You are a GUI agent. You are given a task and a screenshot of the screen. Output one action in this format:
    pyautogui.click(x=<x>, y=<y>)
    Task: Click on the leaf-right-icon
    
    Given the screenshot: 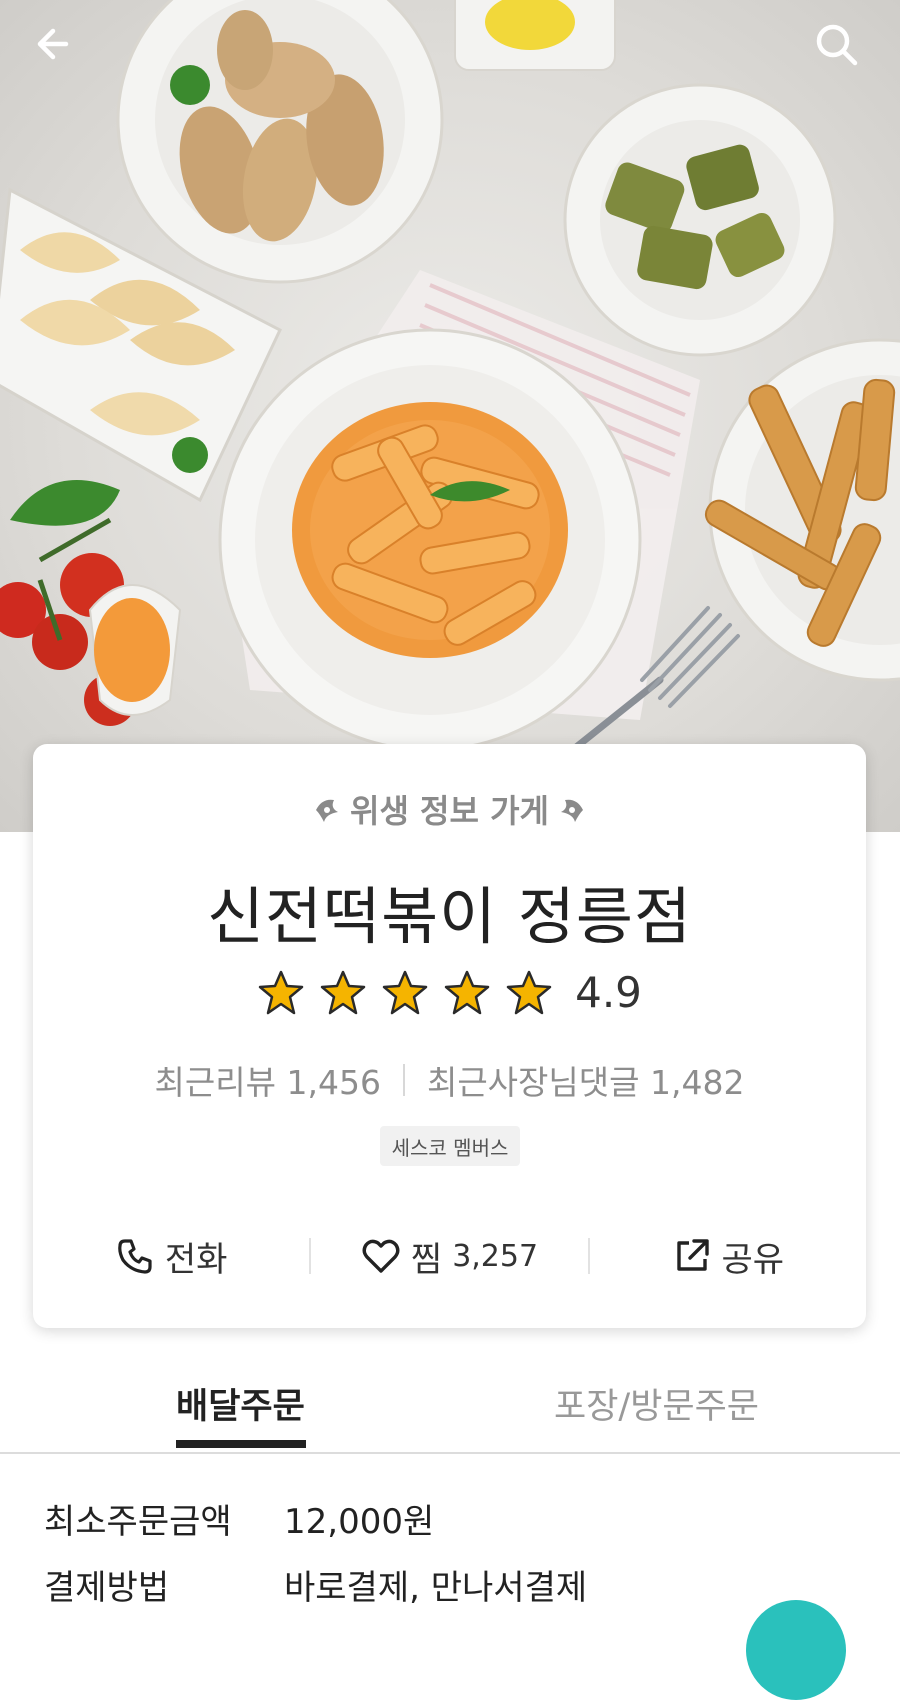 What is the action you would take?
    pyautogui.click(x=571, y=810)
    